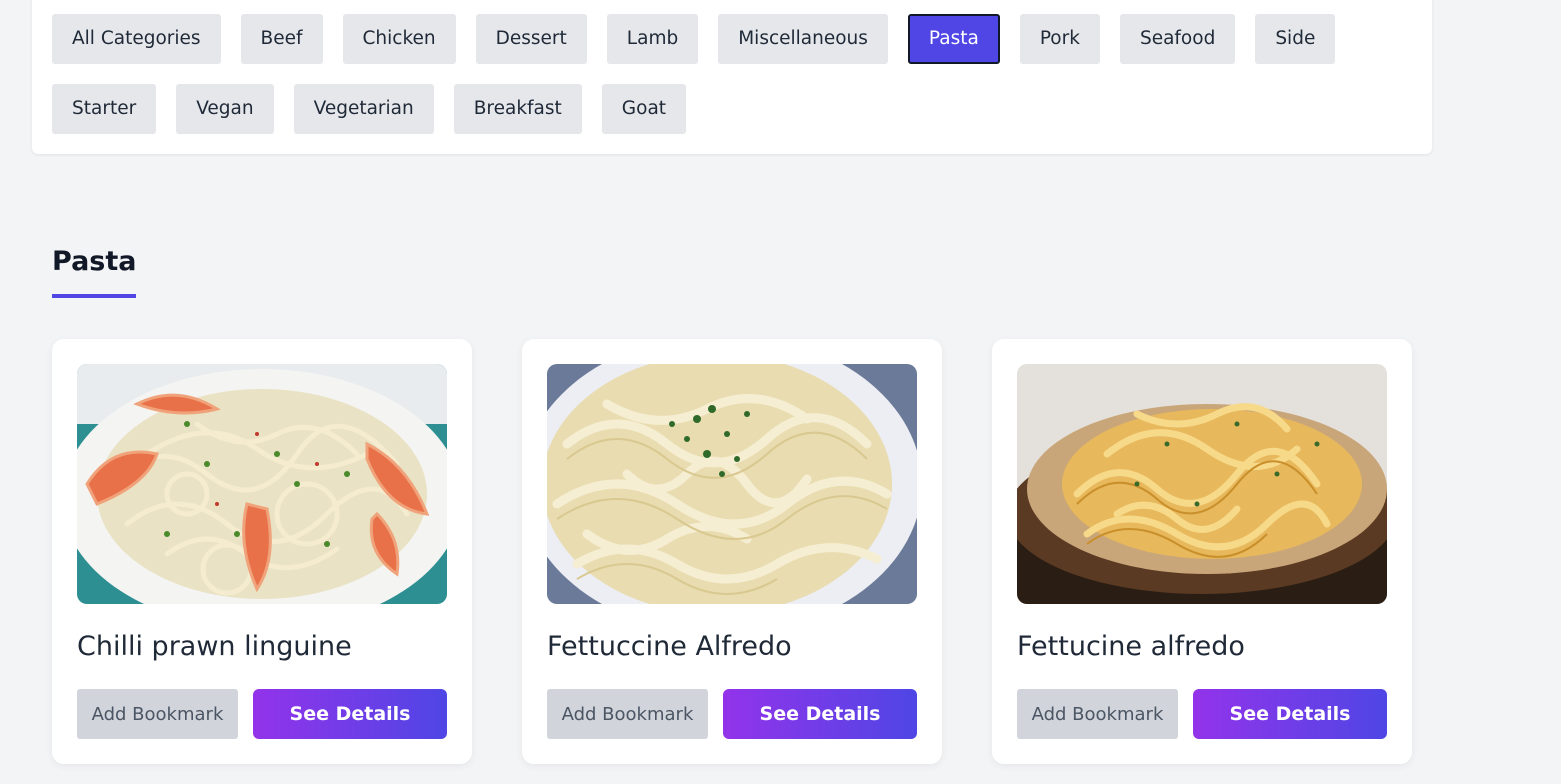  I want to click on category-beef: Beef, so click(281, 39).